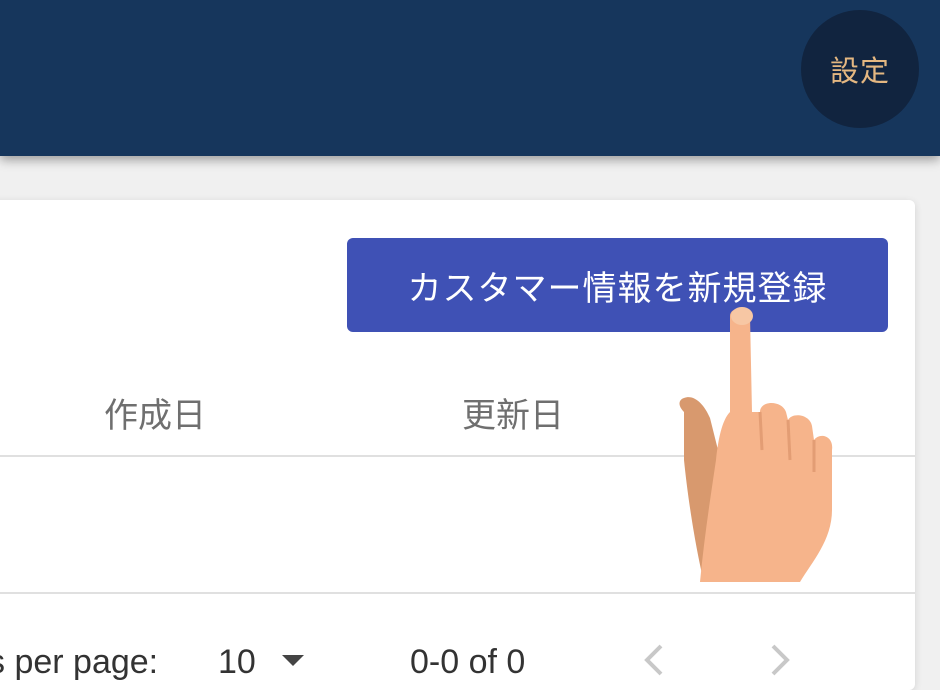  Describe the element at coordinates (79, 662) in the screenshot. I see `rows-per-page-label: s per page:` at that location.